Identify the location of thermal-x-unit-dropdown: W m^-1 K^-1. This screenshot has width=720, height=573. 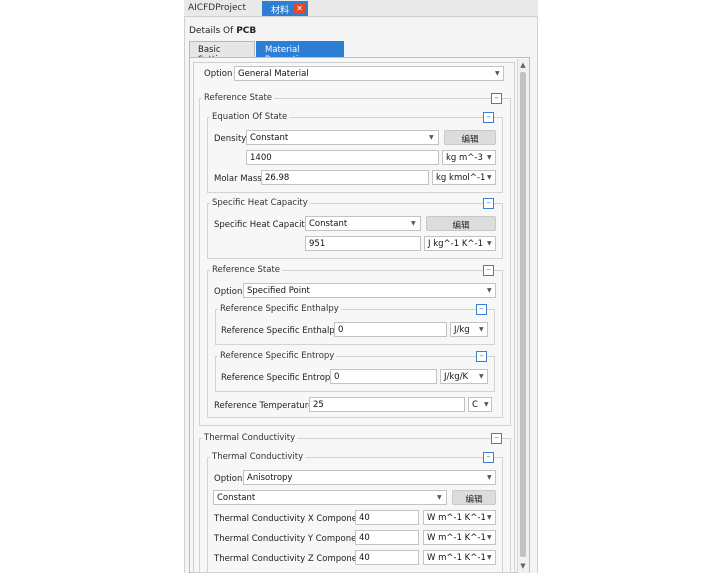
(459, 517).